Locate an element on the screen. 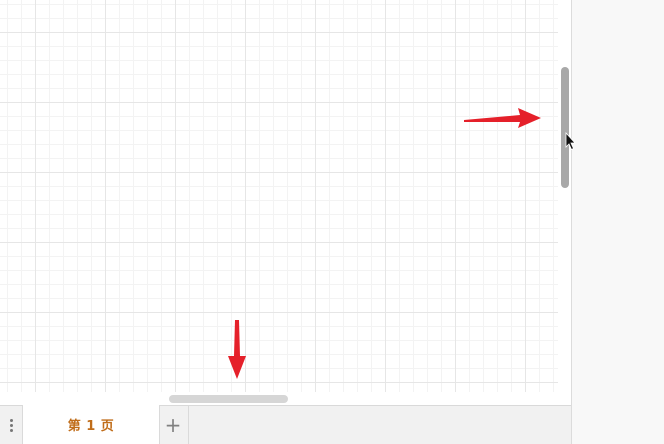 Image resolution: width=664 pixels, height=444 pixels. page-tabs-bar: 第 1 页 + is located at coordinates (285, 424).